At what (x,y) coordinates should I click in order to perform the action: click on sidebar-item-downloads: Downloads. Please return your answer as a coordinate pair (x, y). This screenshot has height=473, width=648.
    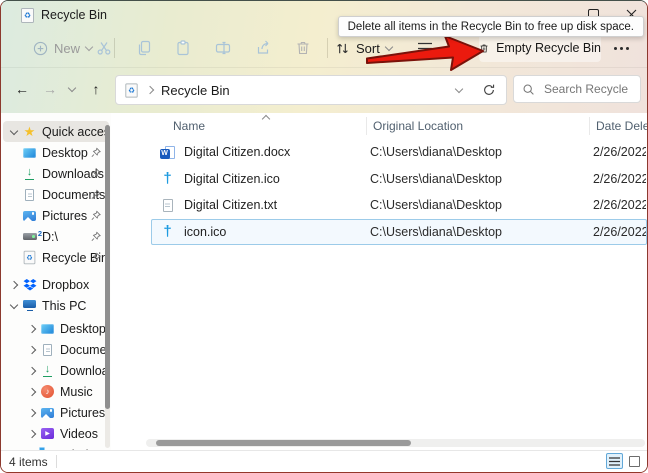
    Looking at the image, I should click on (56, 173).